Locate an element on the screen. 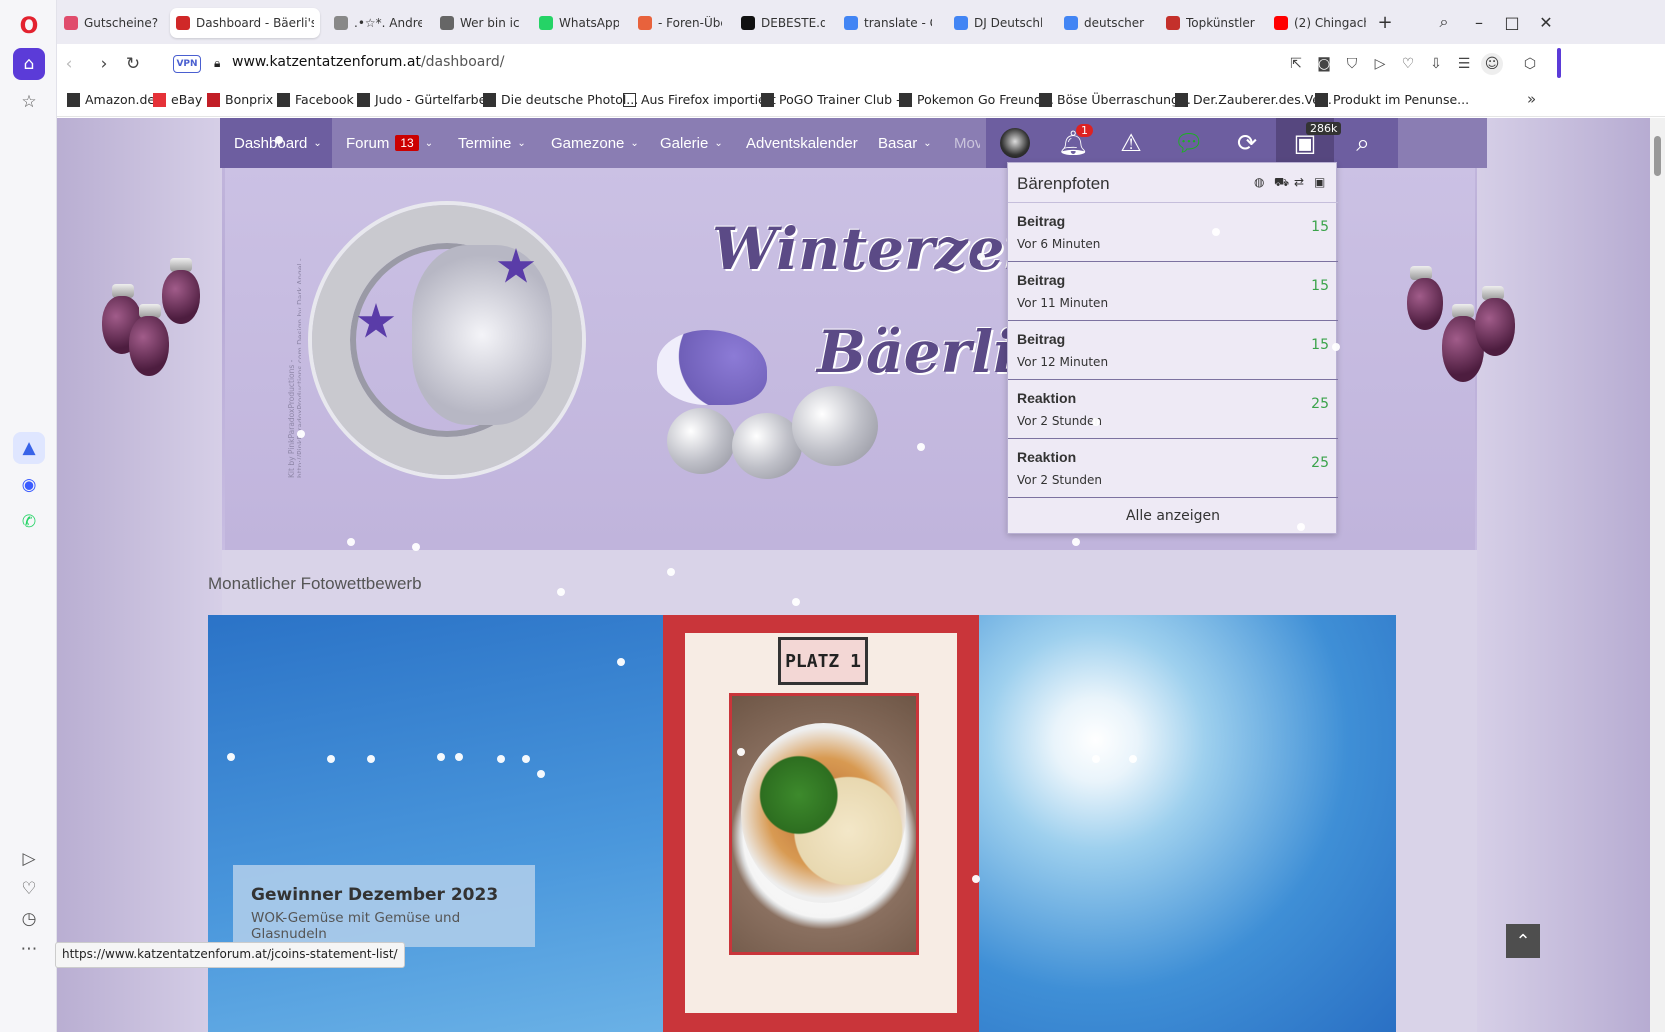  warning-icon: ⚠︎ is located at coordinates (1131, 143).